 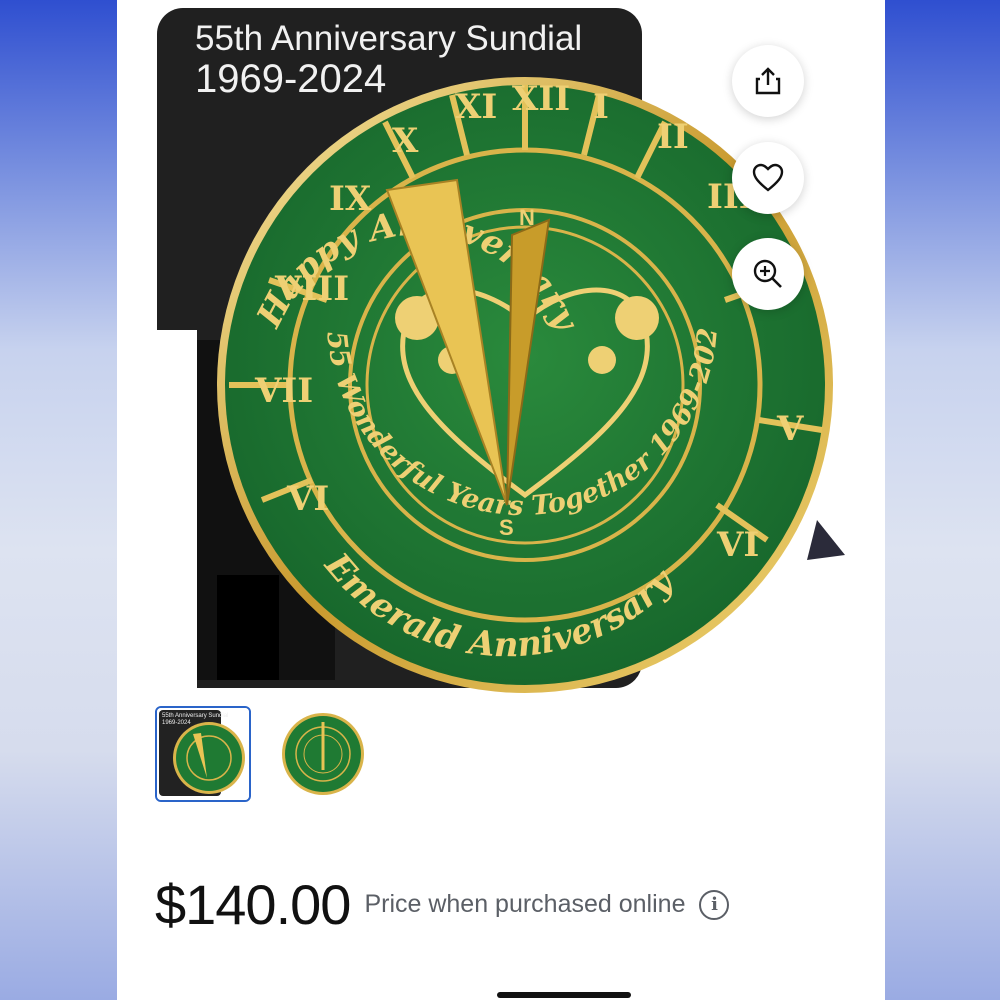 What do you see at coordinates (176, 723) in the screenshot?
I see `thumbnail-year: 1969-2024` at bounding box center [176, 723].